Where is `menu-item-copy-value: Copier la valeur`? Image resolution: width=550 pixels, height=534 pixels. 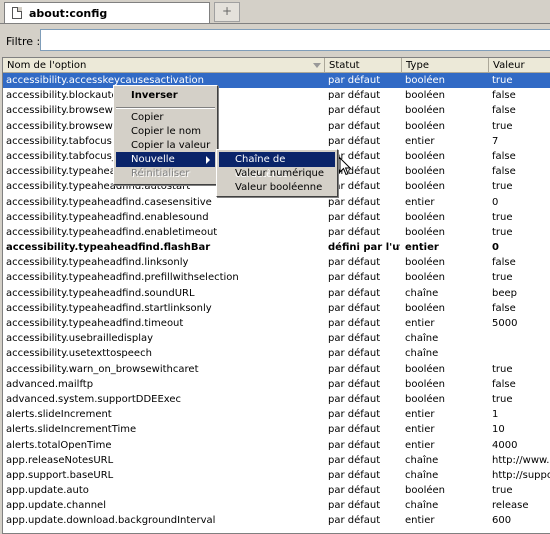 menu-item-copy-value: Copier la valeur is located at coordinates (165, 145).